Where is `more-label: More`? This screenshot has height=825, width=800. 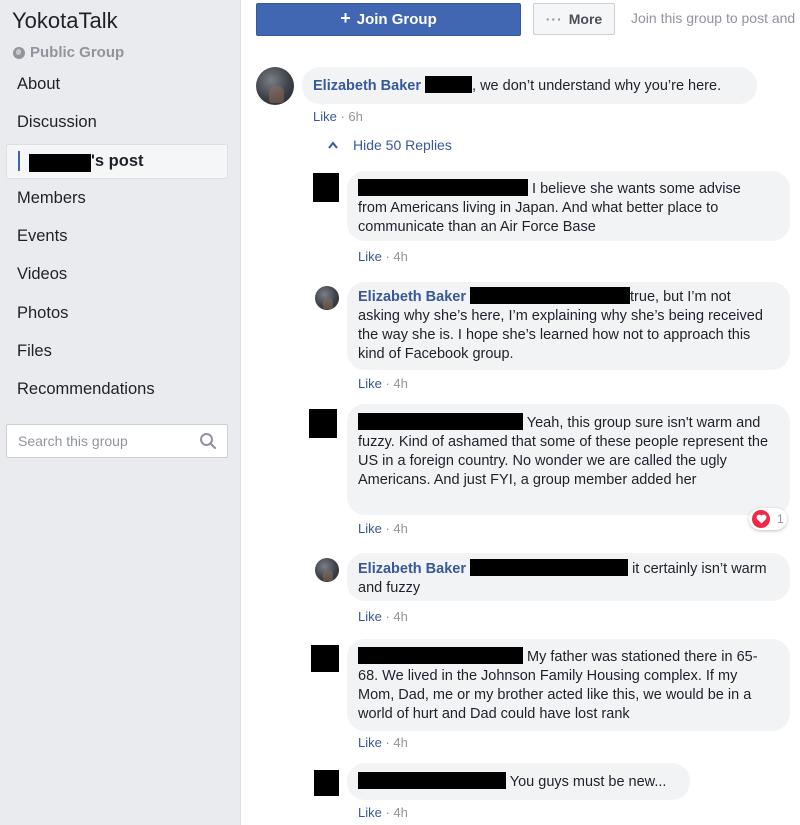
more-label: More is located at coordinates (585, 19).